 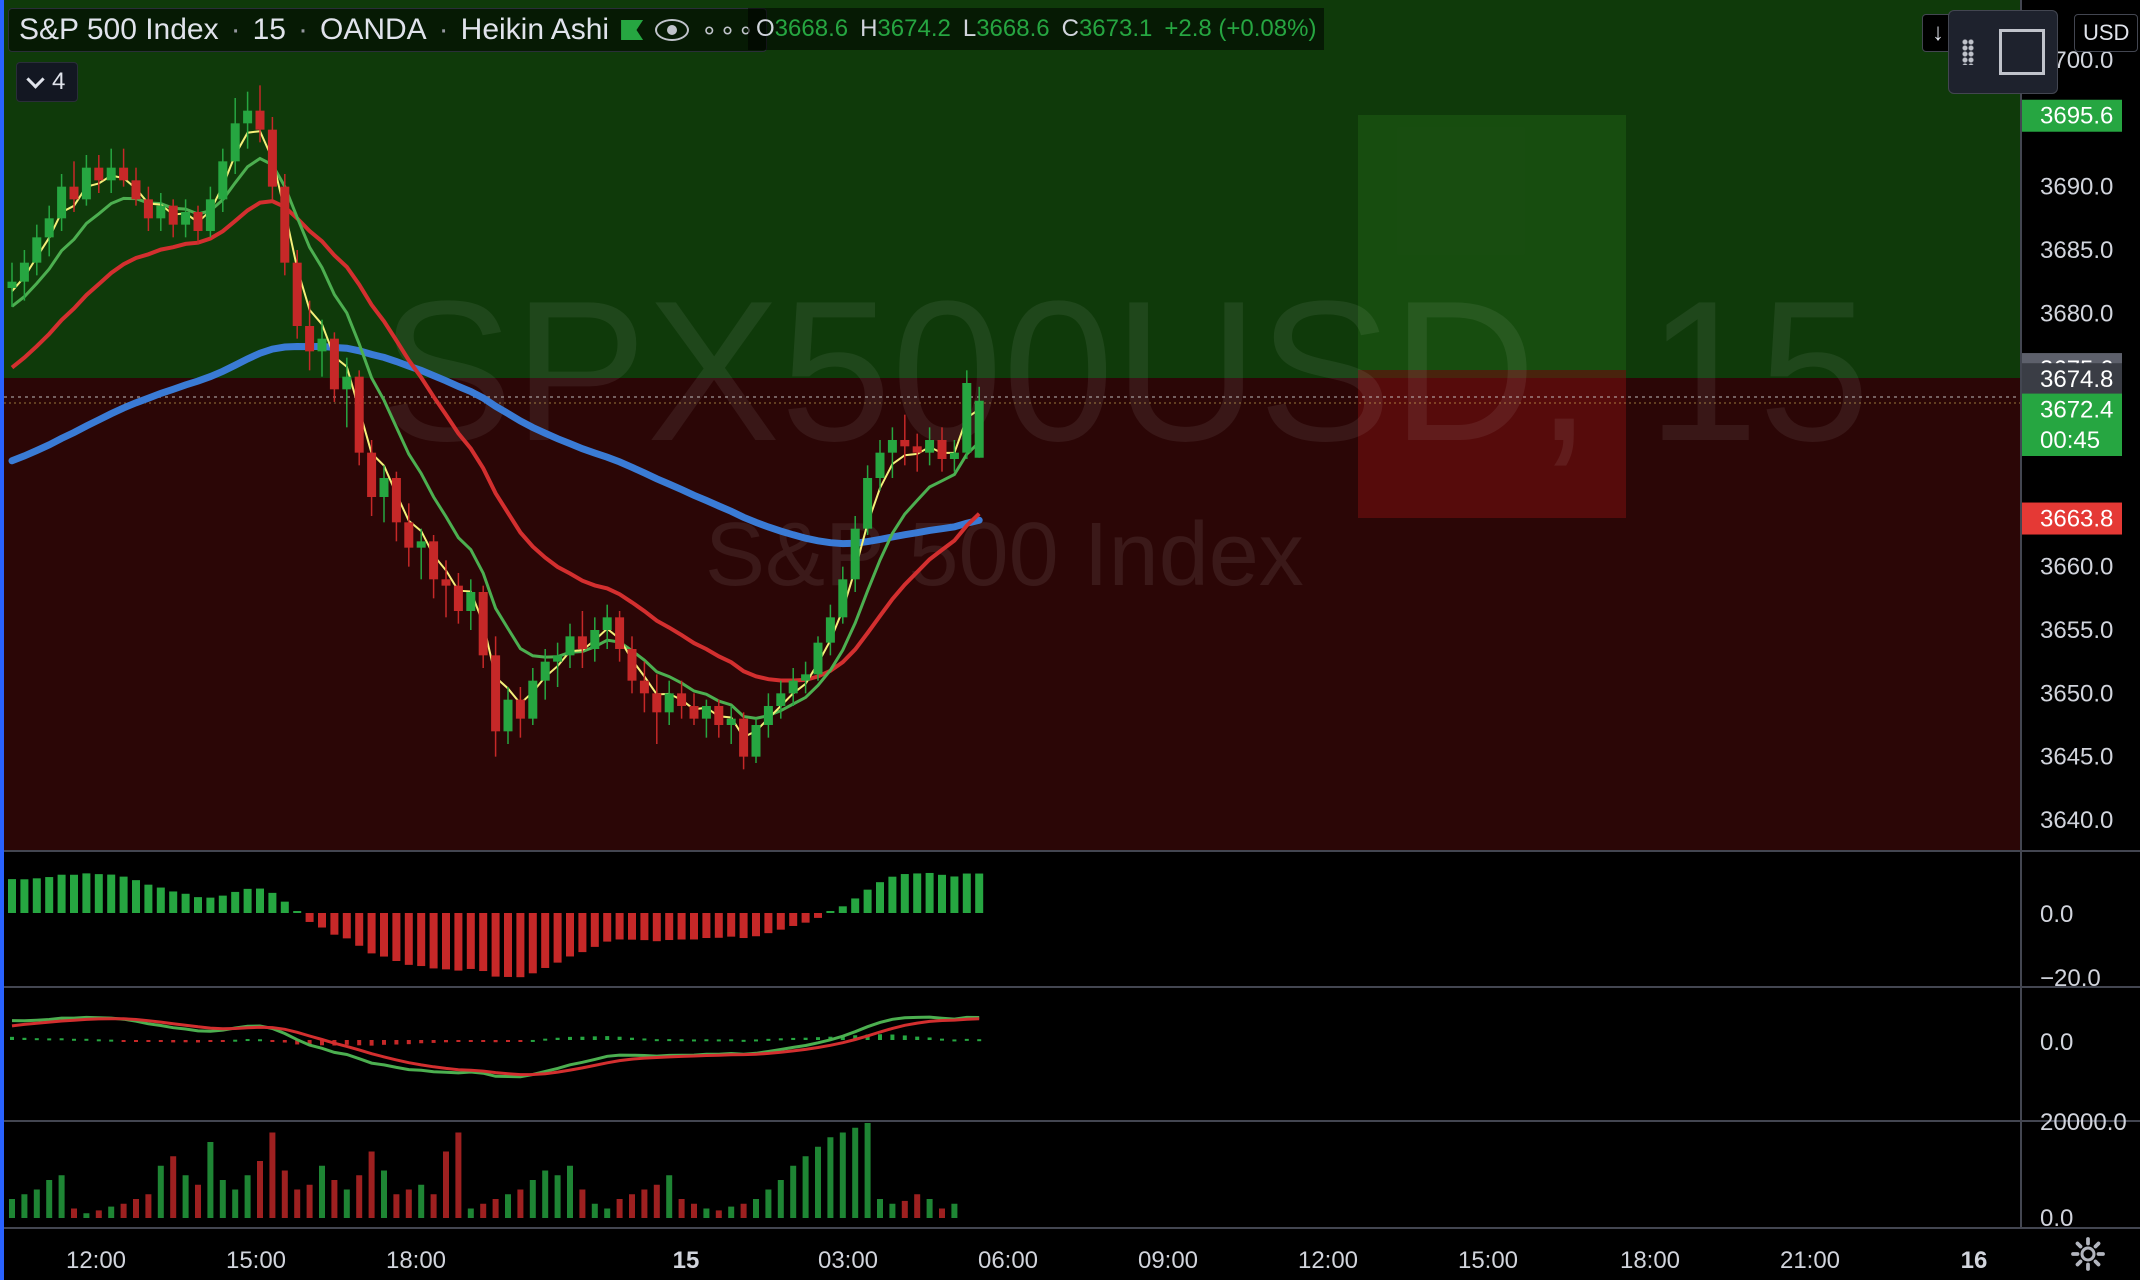 I want to click on symbol-name: S&P 500 Index, so click(x=119, y=30).